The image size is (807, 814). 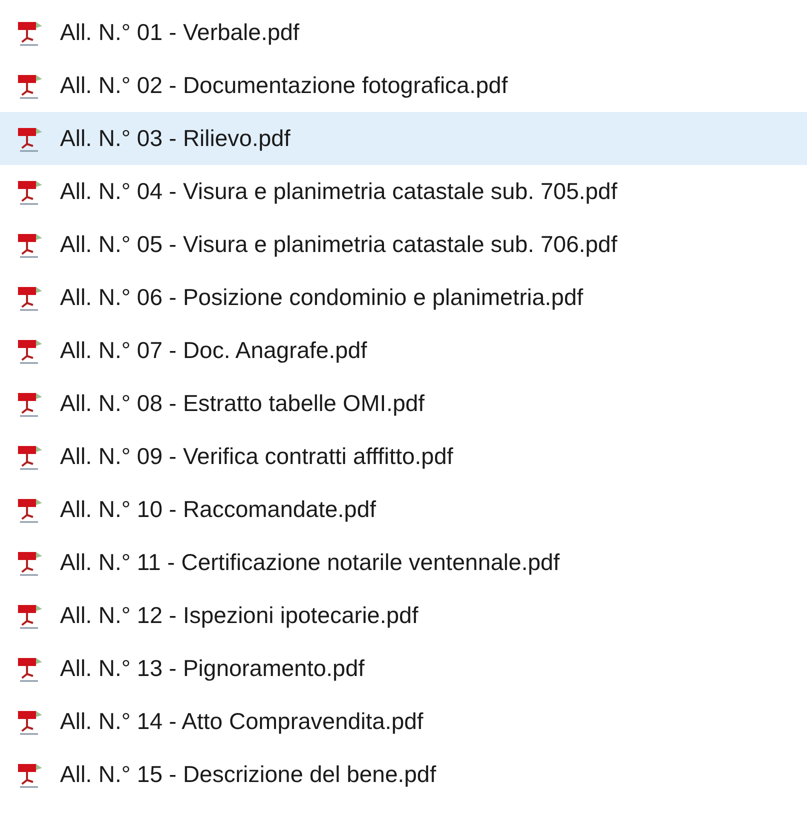 I want to click on file-row: All. N.° 02 - Documentazione fotografica.pdf, so click(x=403, y=85).